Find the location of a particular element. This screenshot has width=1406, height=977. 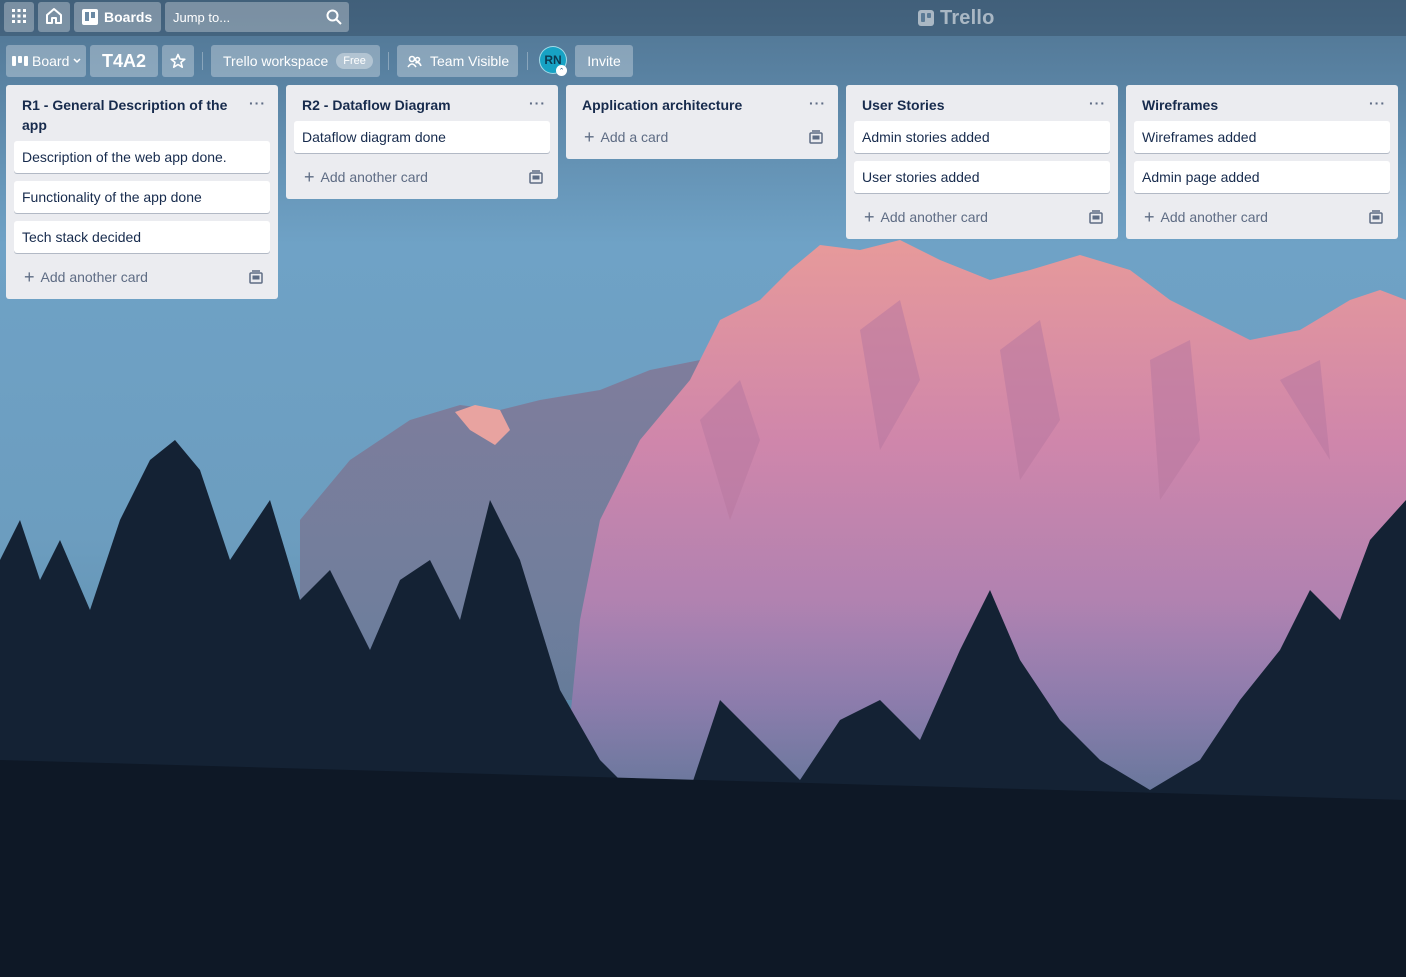

card: Dataflow diagram done is located at coordinates (422, 137).